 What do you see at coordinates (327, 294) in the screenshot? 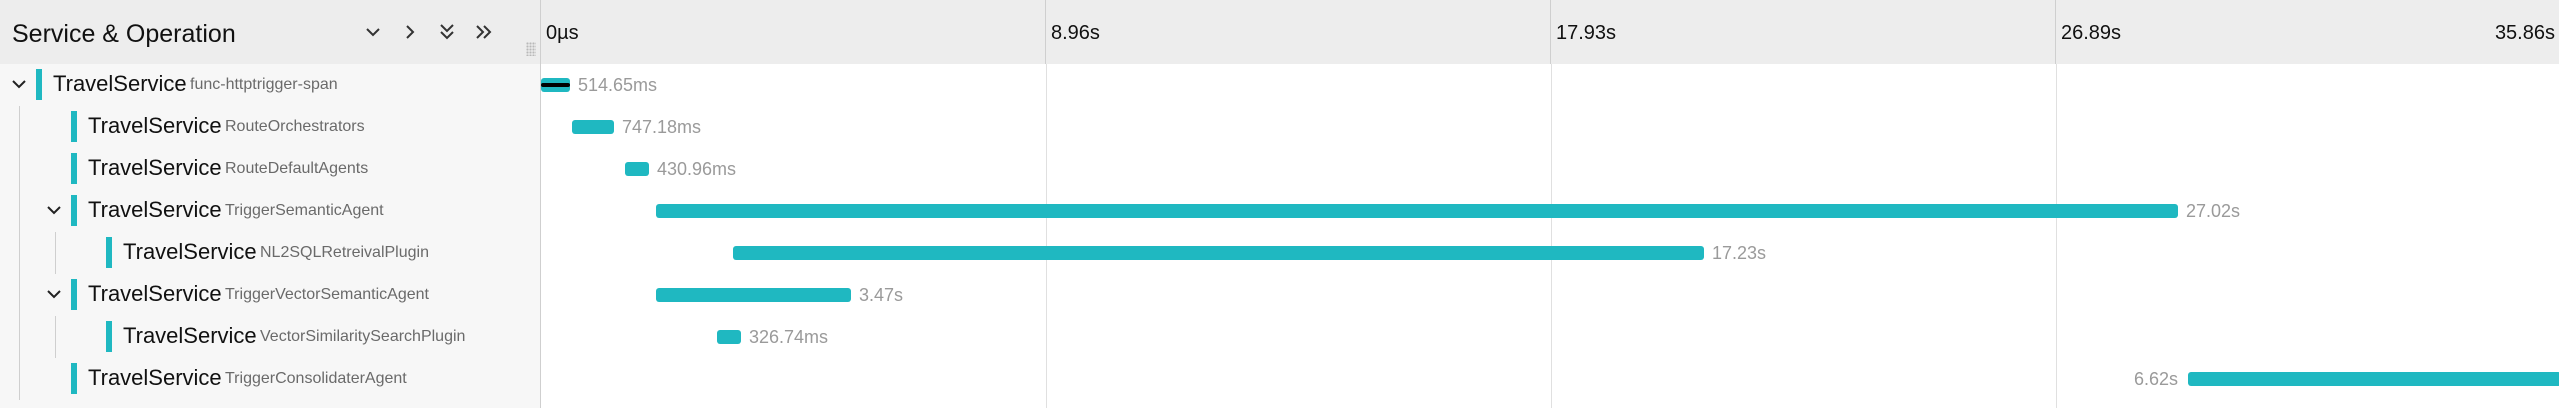
I see `operation-name: TriggerVectorSemanticAgent` at bounding box center [327, 294].